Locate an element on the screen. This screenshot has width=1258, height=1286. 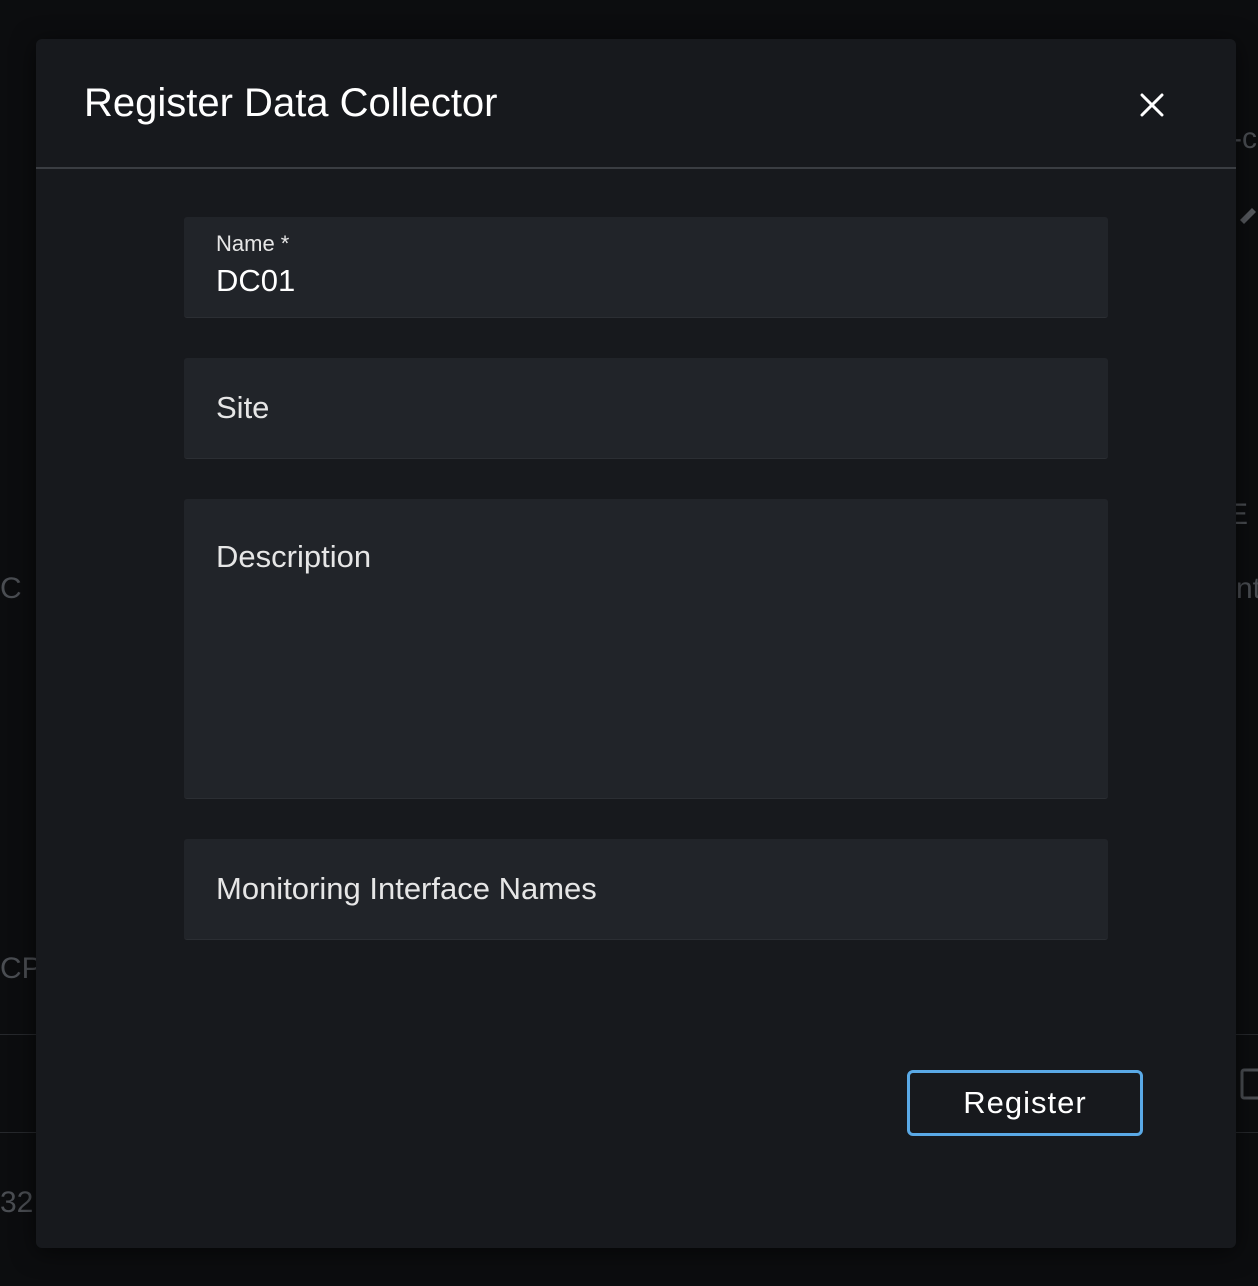
close-button is located at coordinates (1152, 105).